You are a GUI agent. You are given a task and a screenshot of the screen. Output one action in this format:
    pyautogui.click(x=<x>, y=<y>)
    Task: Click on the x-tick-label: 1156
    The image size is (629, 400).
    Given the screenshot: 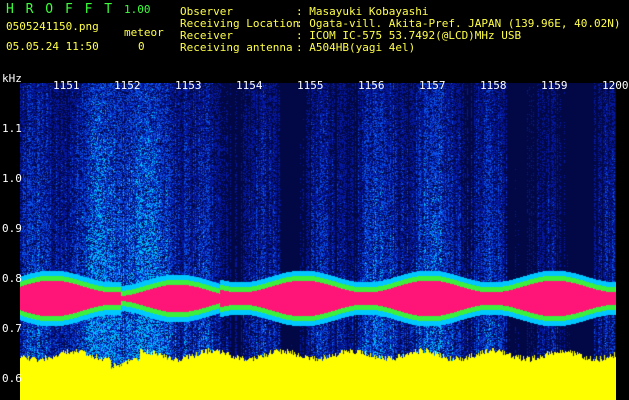 What is the action you would take?
    pyautogui.click(x=371, y=85)
    